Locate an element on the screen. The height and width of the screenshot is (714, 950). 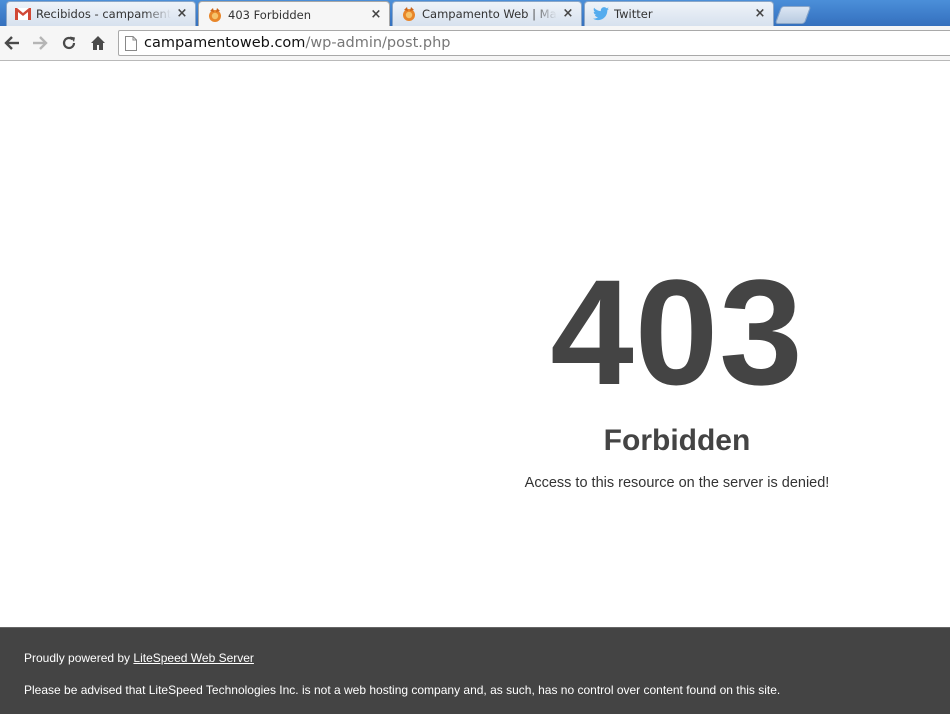
tab-title: 403 Forbidden is located at coordinates (270, 14).